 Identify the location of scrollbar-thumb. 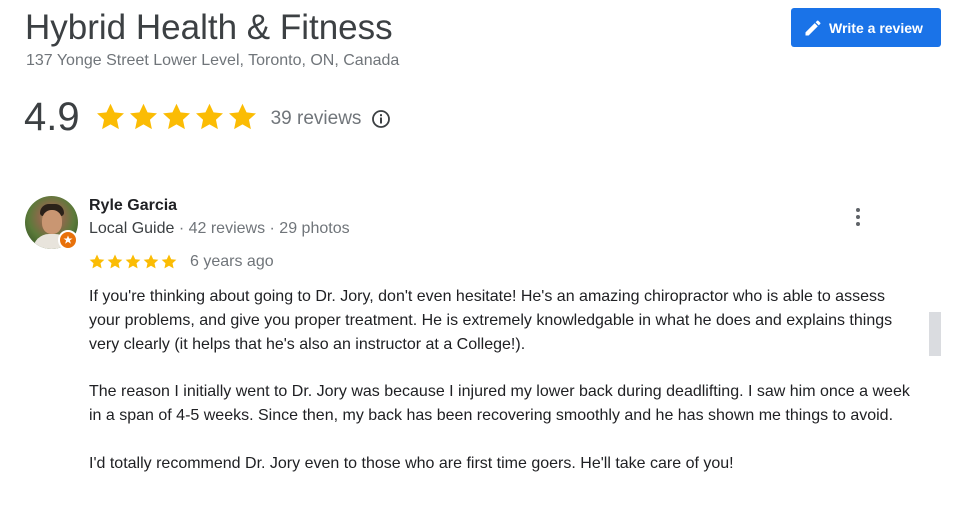
(935, 334).